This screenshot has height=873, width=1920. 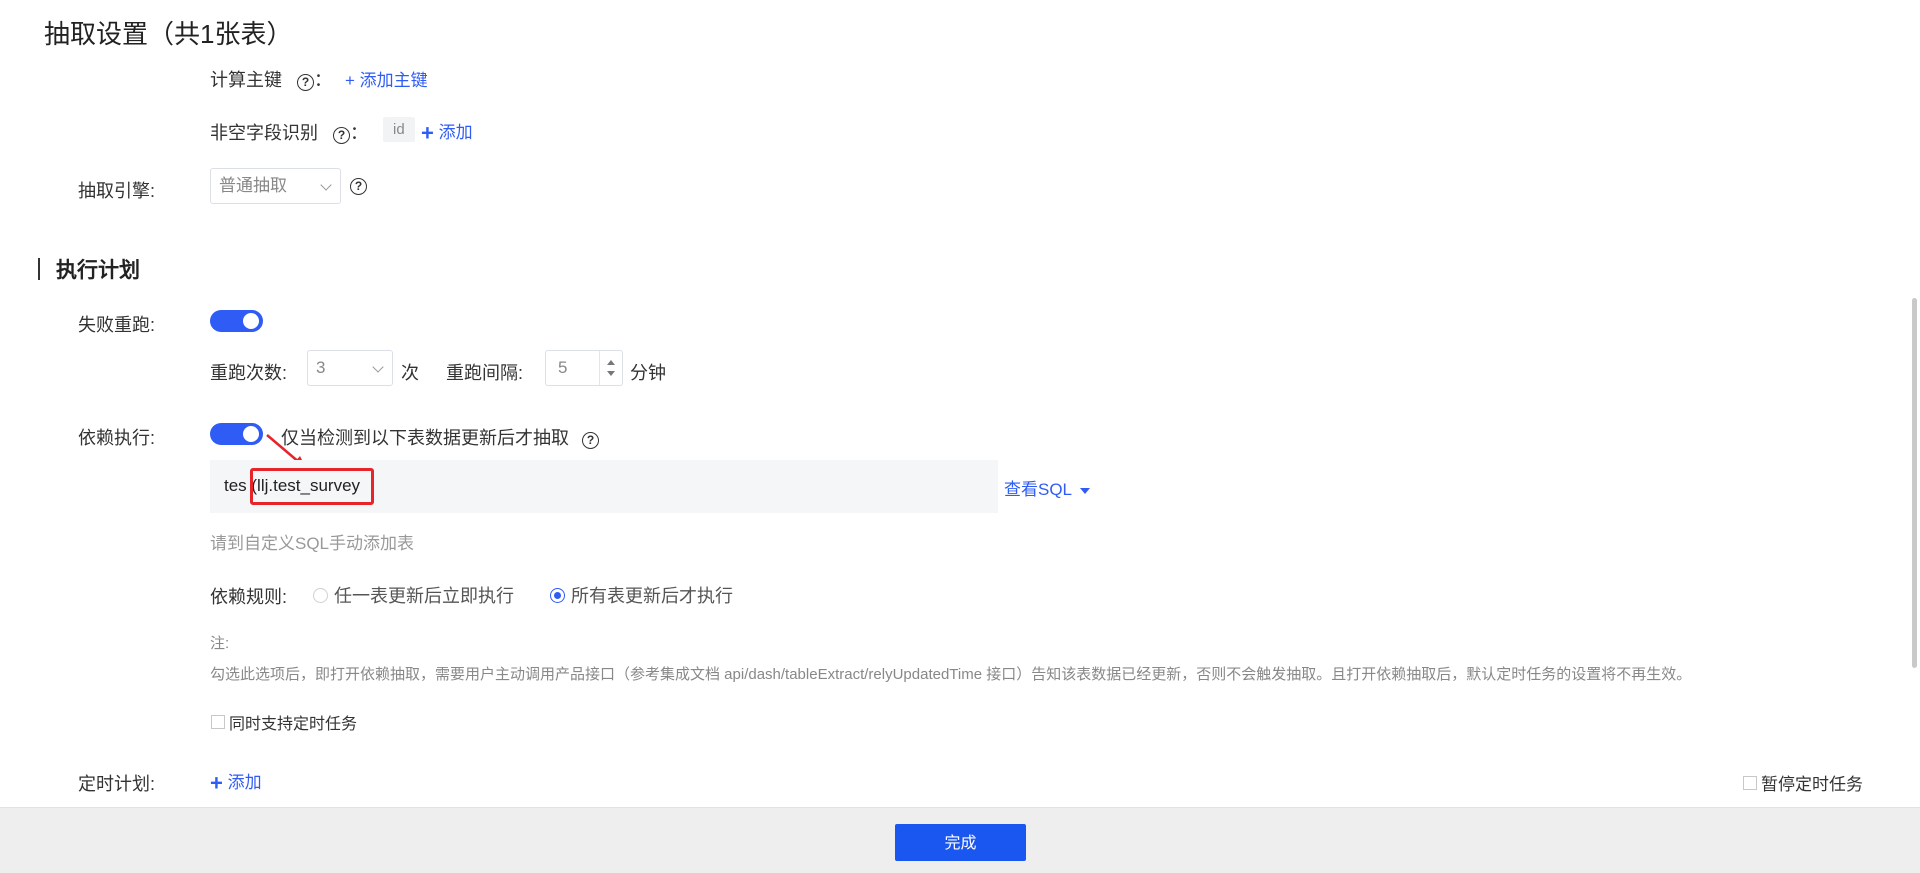 I want to click on increment-icon, so click(x=611, y=362).